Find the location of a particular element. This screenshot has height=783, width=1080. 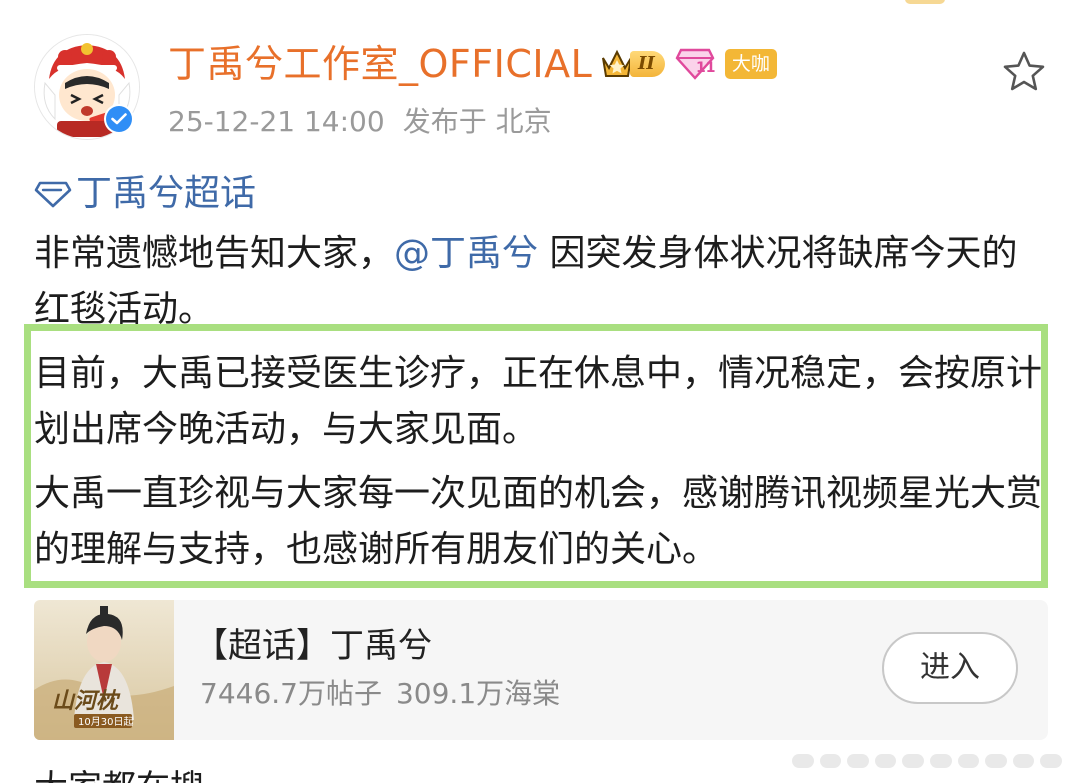

verified-badge-icon is located at coordinates (119, 119).